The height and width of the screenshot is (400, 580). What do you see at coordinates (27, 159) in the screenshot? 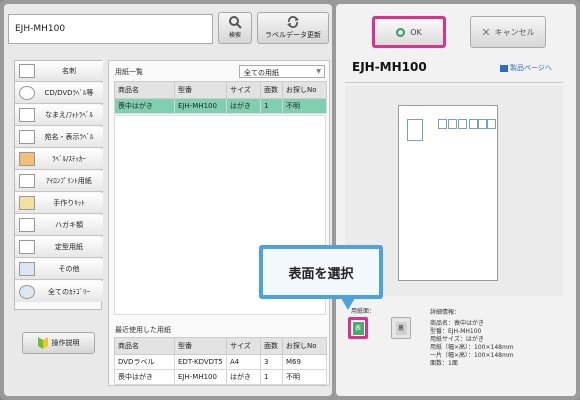
I see `sticker-icon` at bounding box center [27, 159].